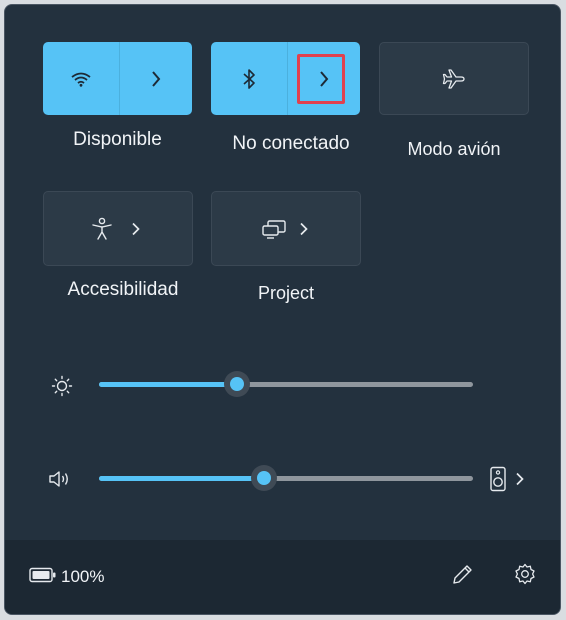 This screenshot has width=566, height=620. What do you see at coordinates (286, 478) in the screenshot?
I see `volume-slider` at bounding box center [286, 478].